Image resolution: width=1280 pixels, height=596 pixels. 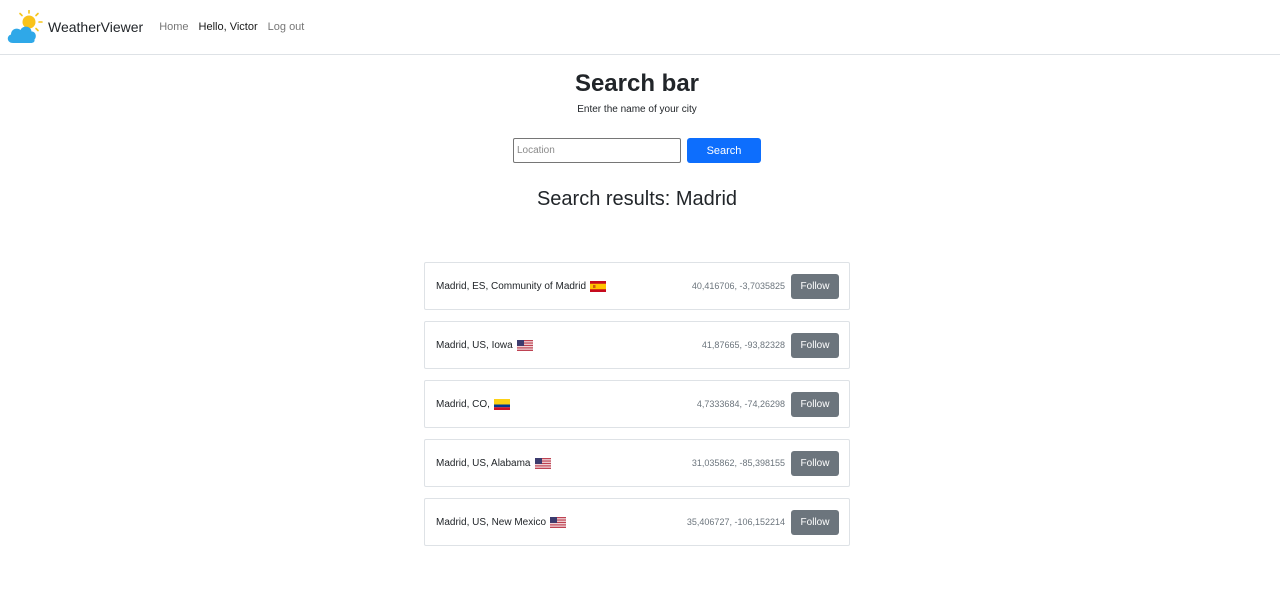 I want to click on result-location: Madrid, ES, Community of Madrid, so click(x=521, y=286).